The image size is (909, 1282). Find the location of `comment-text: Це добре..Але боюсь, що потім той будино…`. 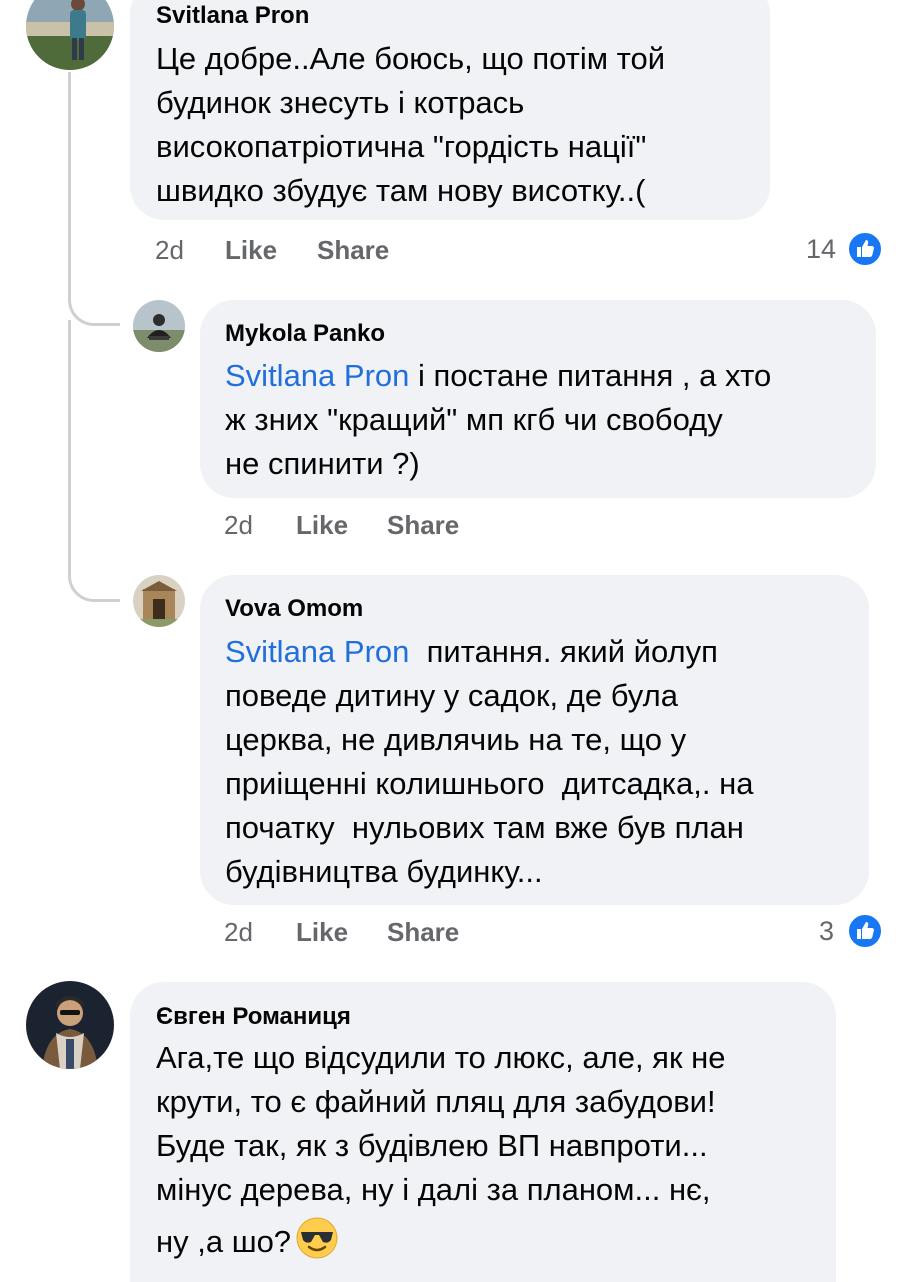

comment-text: Це добре..Але боюсь, що потім той будино… is located at coordinates (410, 125).